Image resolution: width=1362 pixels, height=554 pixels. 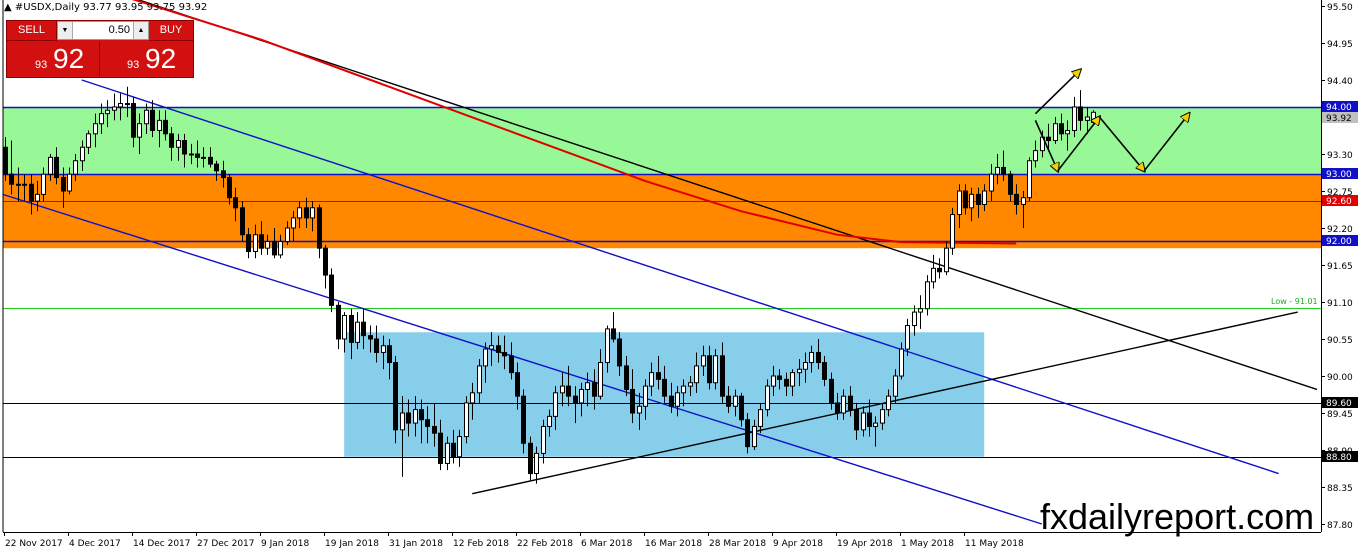 What do you see at coordinates (737, 544) in the screenshot?
I see `x-tick-label: 28 Mar 2018` at bounding box center [737, 544].